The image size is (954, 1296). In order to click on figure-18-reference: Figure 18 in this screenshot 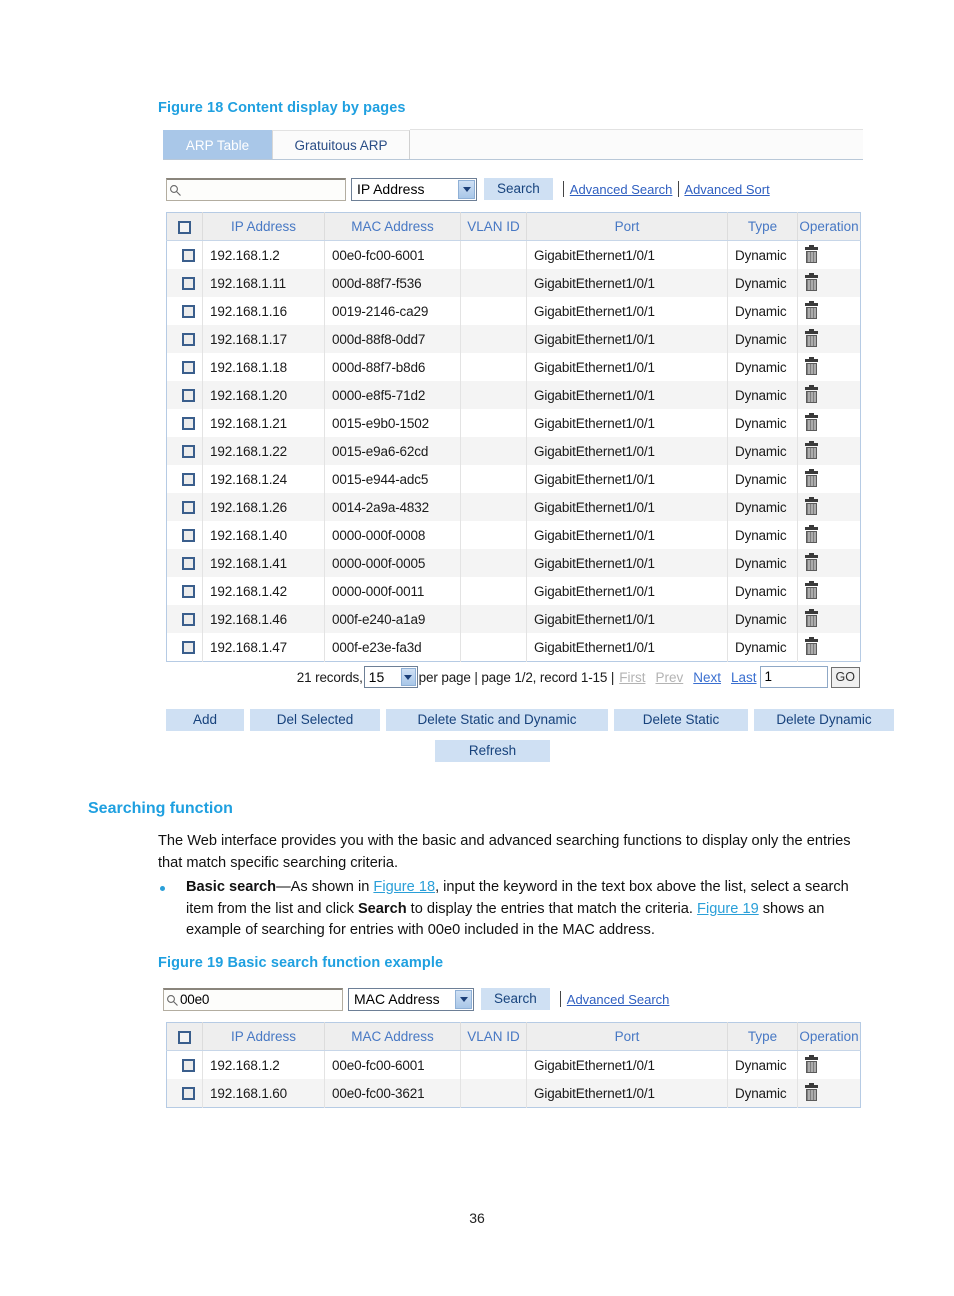, I will do `click(404, 887)`.